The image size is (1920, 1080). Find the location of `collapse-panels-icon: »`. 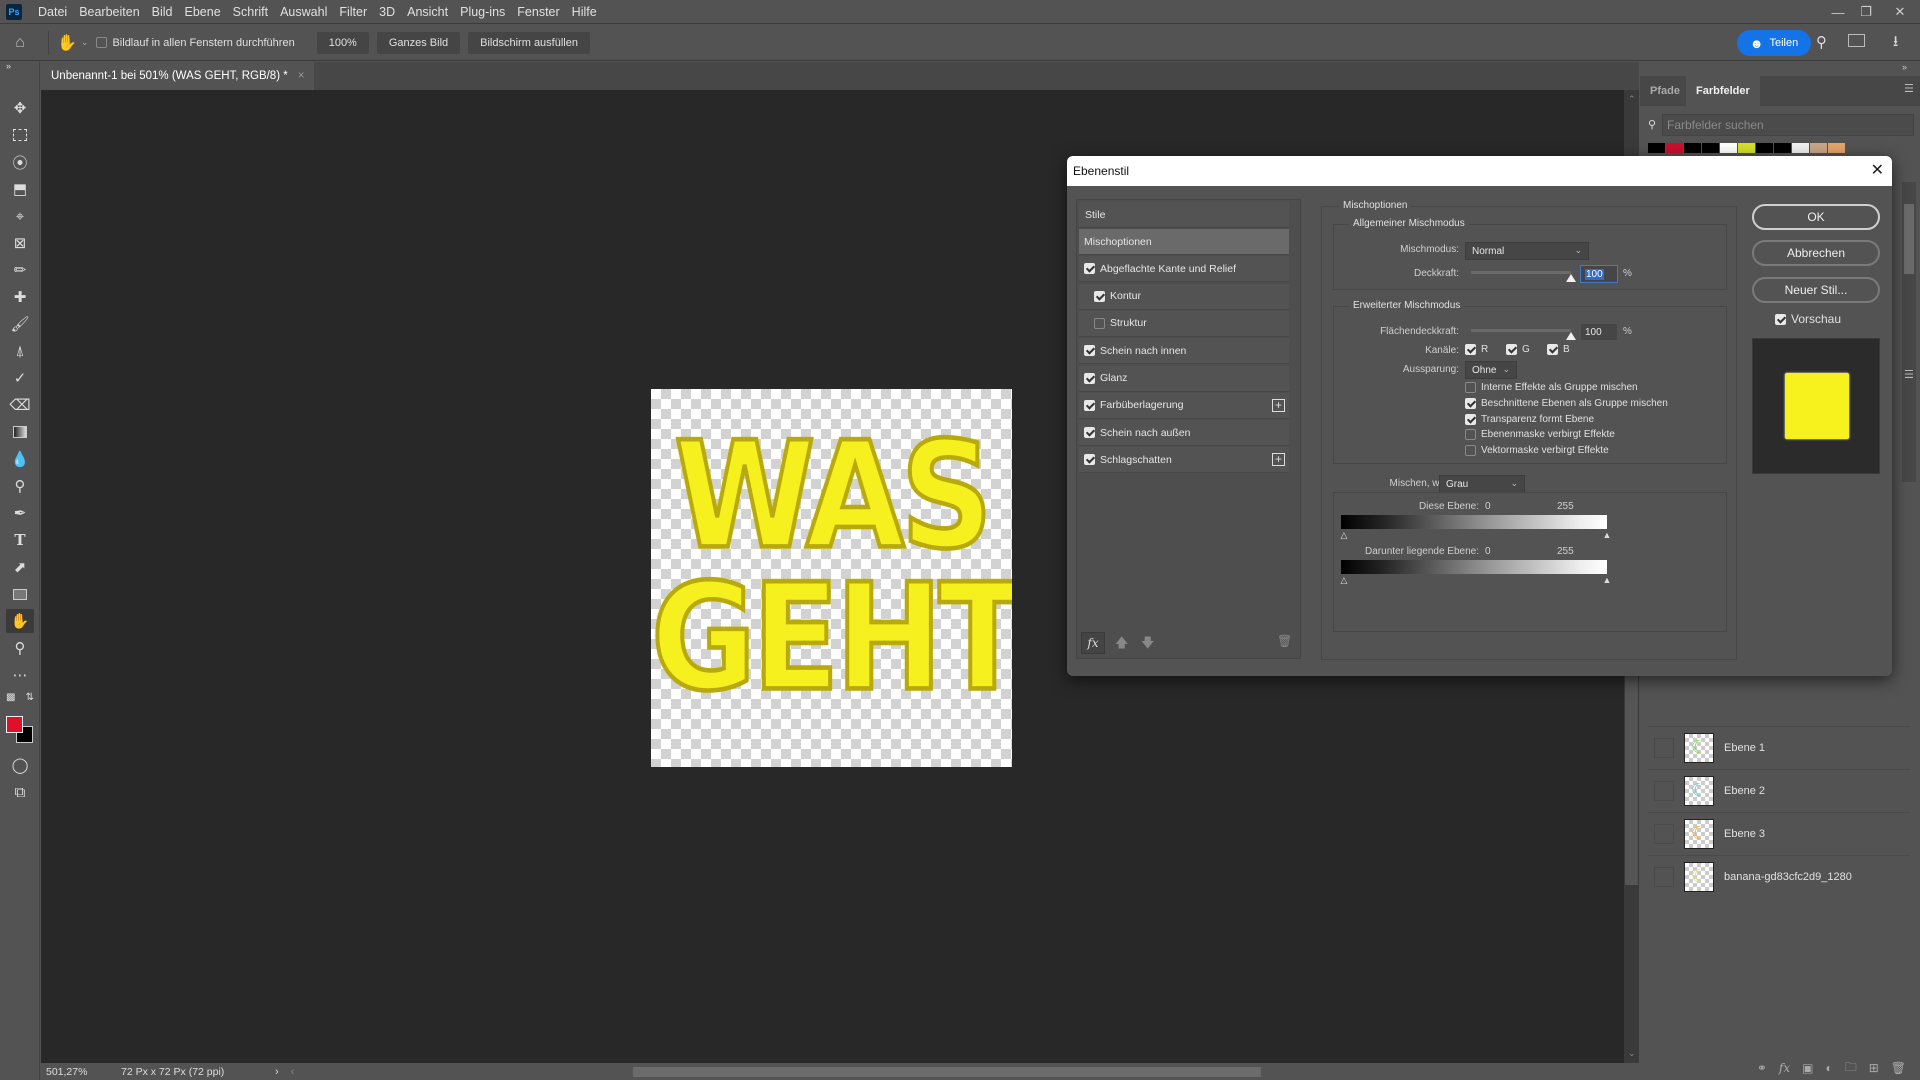

collapse-panels-icon: » is located at coordinates (1904, 67).